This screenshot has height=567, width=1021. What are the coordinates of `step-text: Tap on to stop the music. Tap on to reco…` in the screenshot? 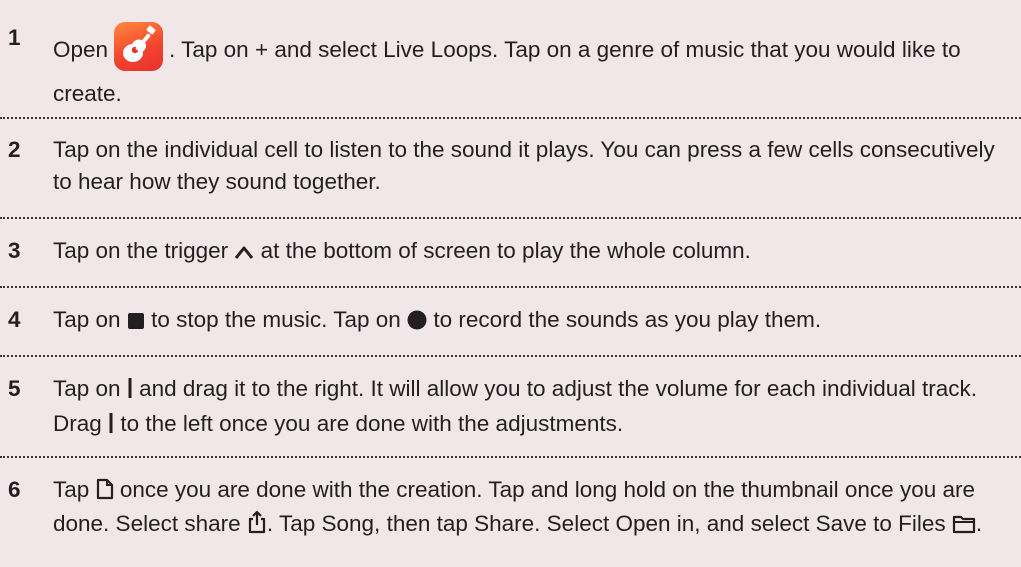 It's located at (535, 321).